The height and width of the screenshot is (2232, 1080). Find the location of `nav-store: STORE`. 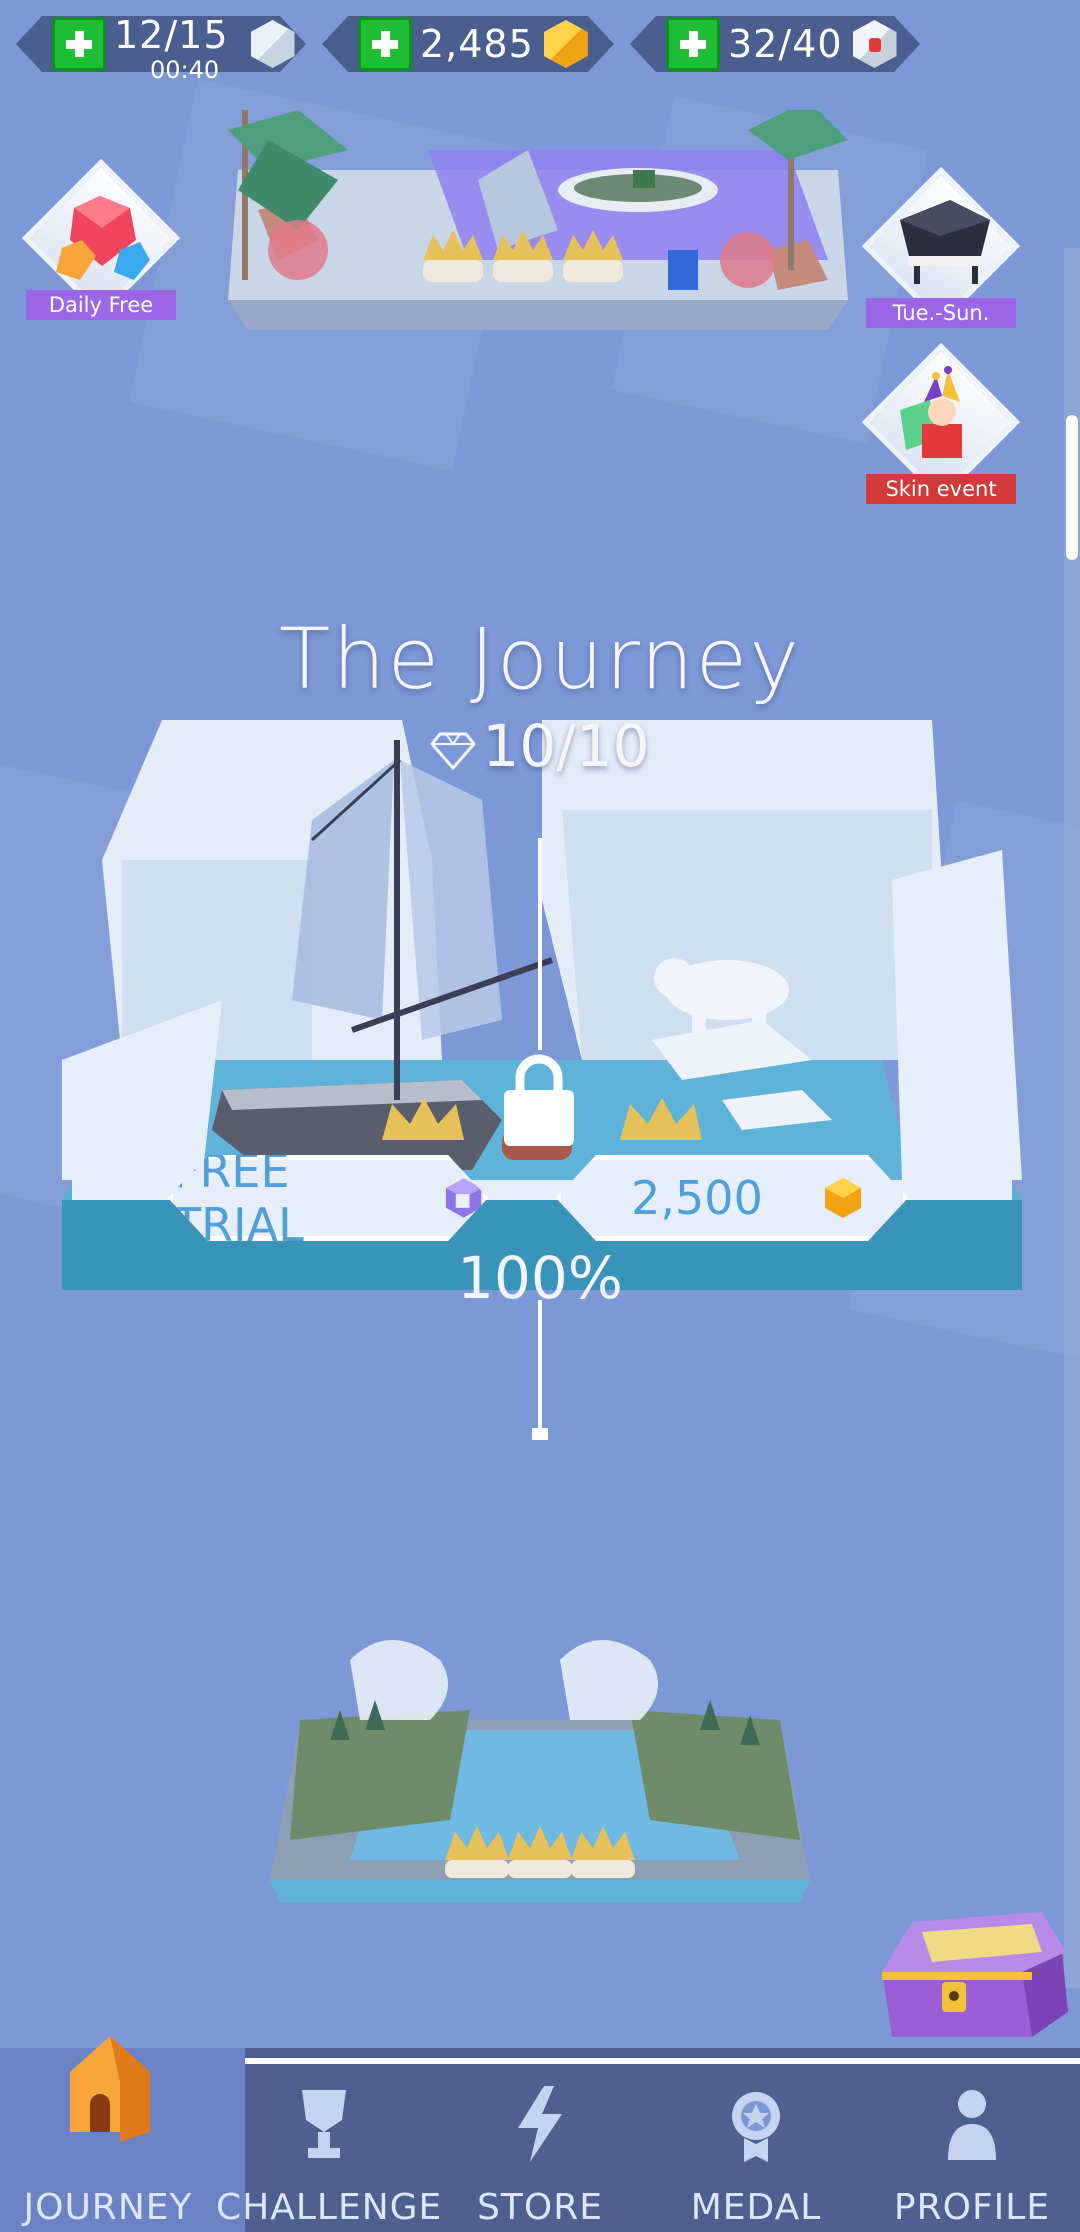

nav-store: STORE is located at coordinates (540, 2140).